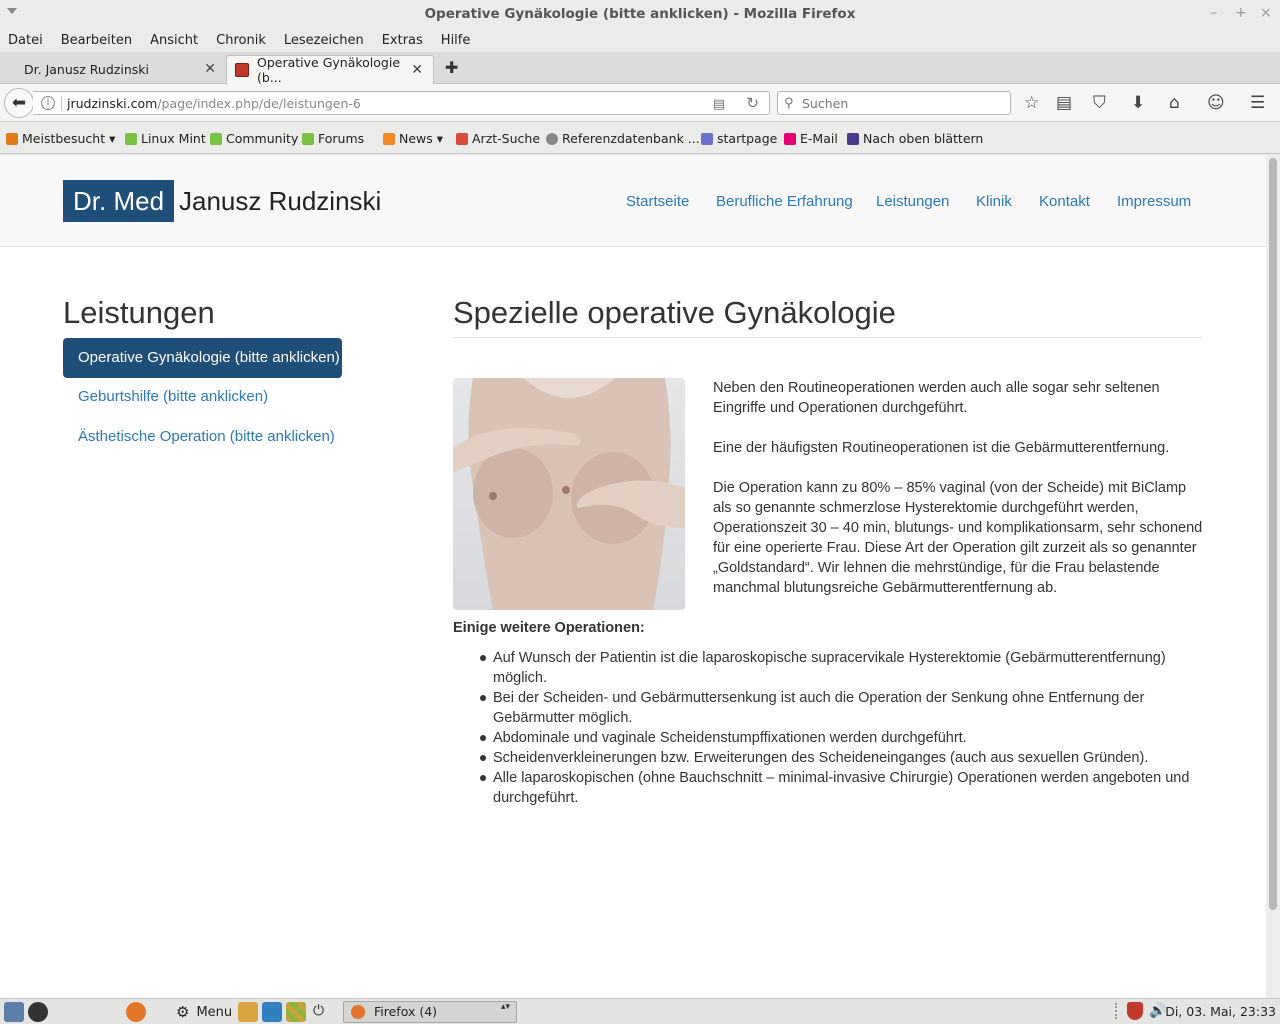 This screenshot has width=1280, height=1024. I want to click on reload-icon: ↻, so click(752, 103).